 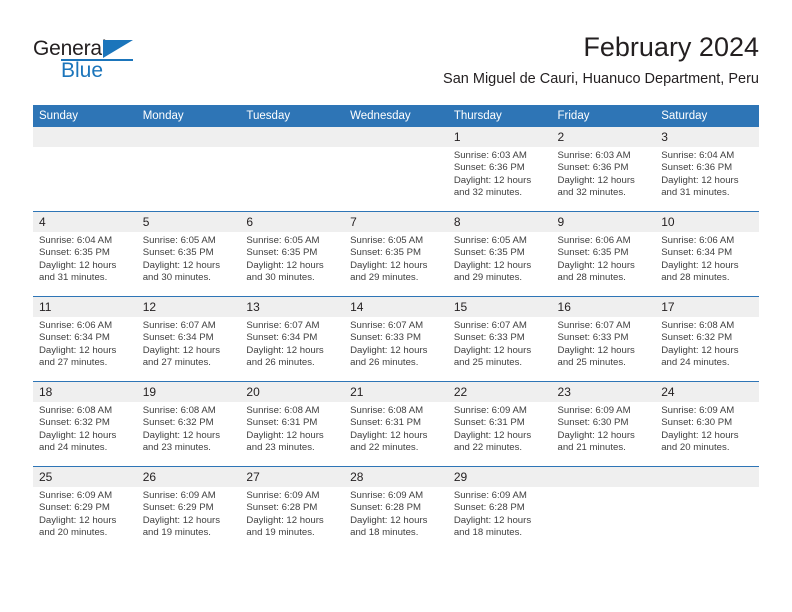 I want to click on day-number: 11, so click(x=85, y=307).